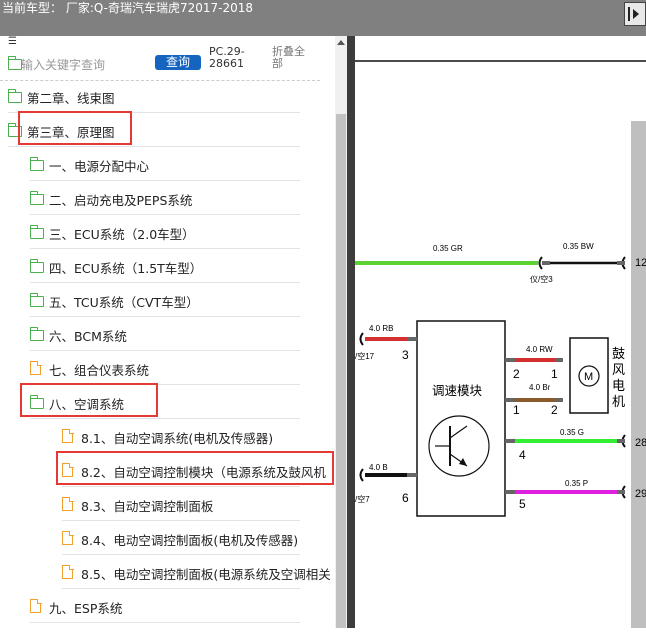  I want to click on speed-module-box, so click(461, 418).